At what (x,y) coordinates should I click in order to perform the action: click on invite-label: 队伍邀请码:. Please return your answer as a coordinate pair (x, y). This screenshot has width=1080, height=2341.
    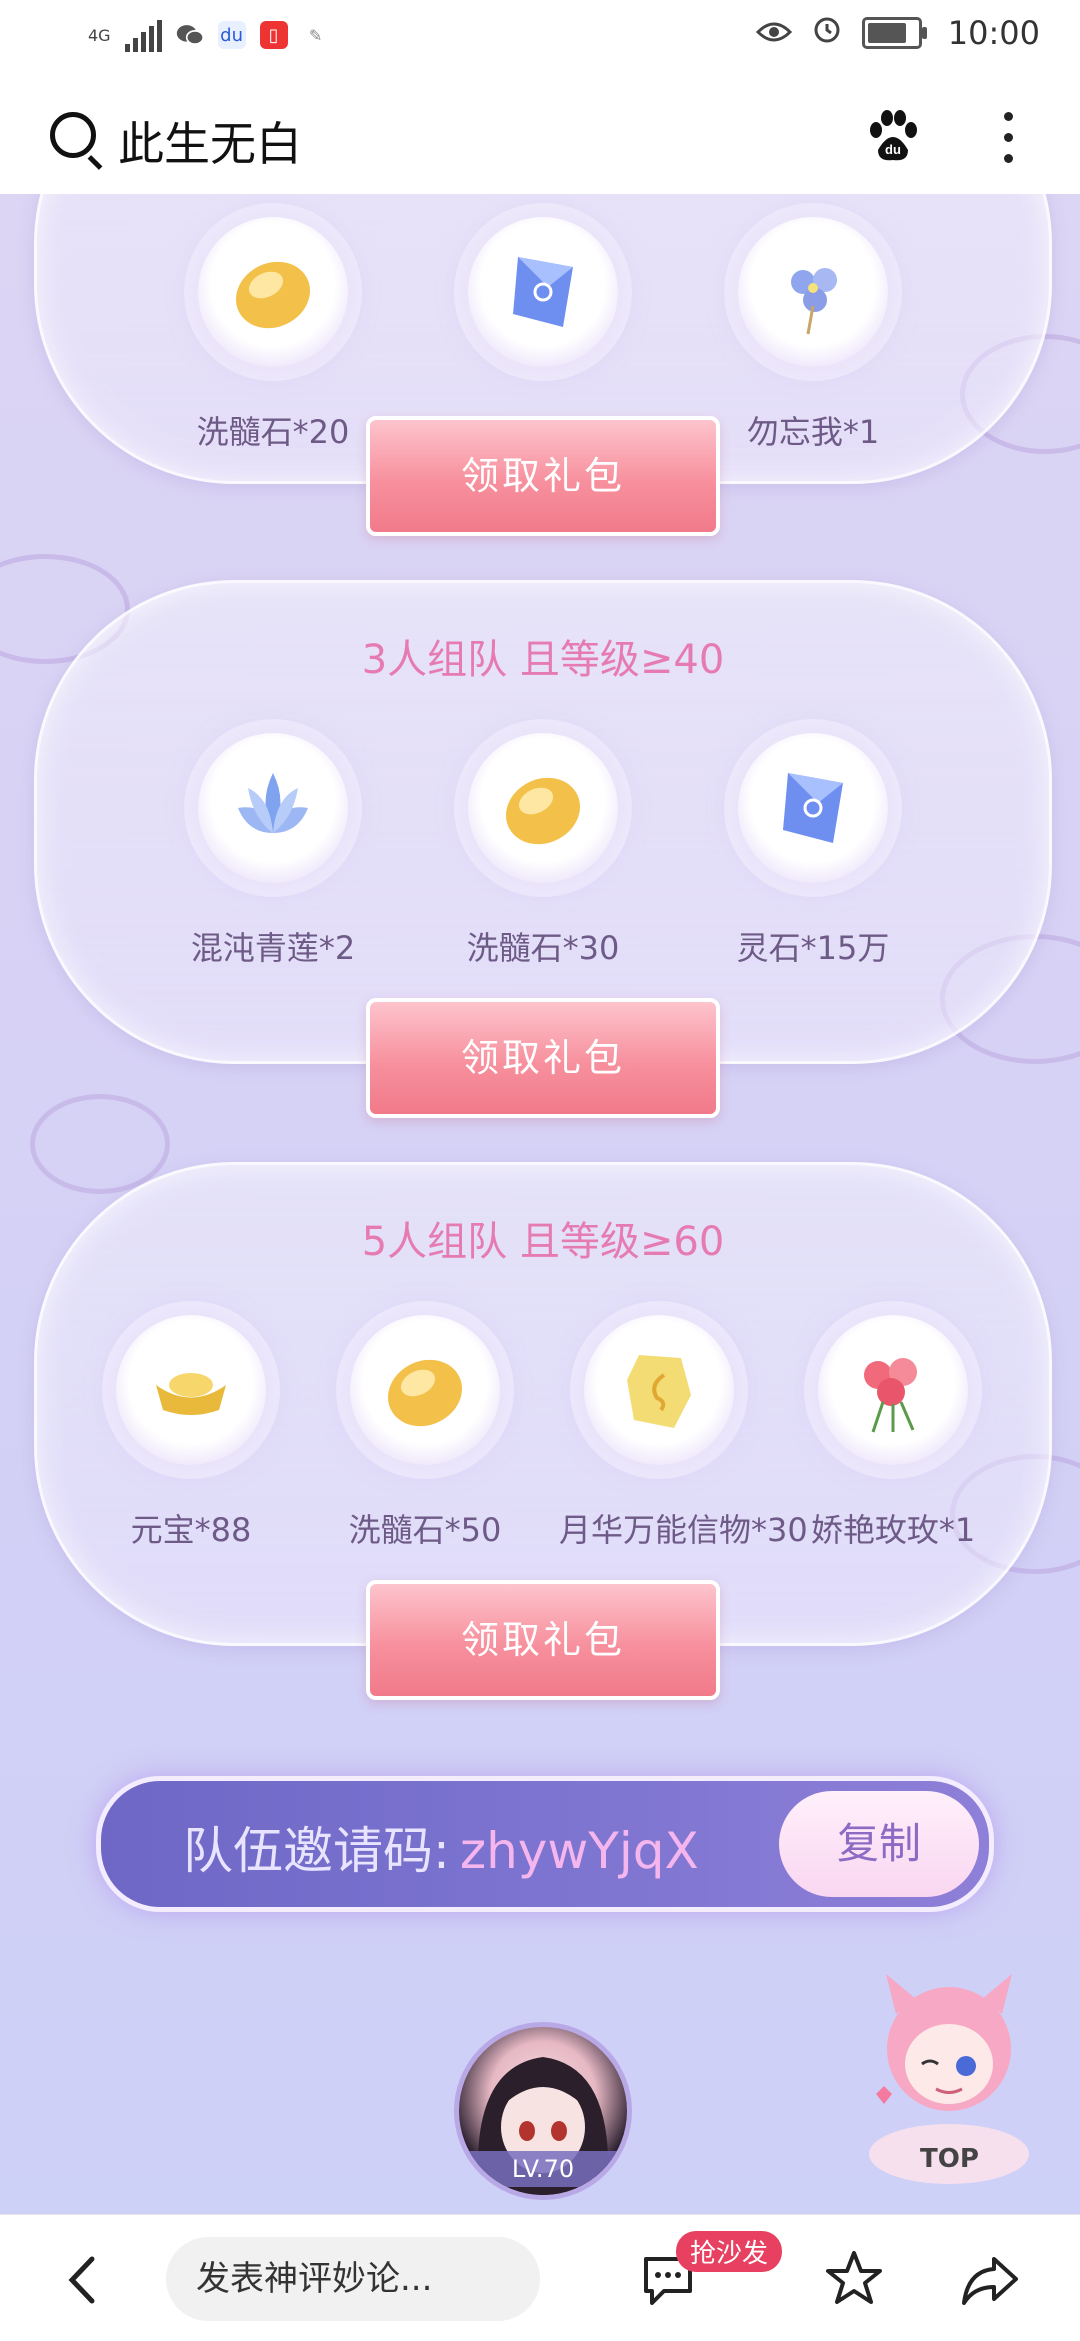
    Looking at the image, I should click on (316, 1851).